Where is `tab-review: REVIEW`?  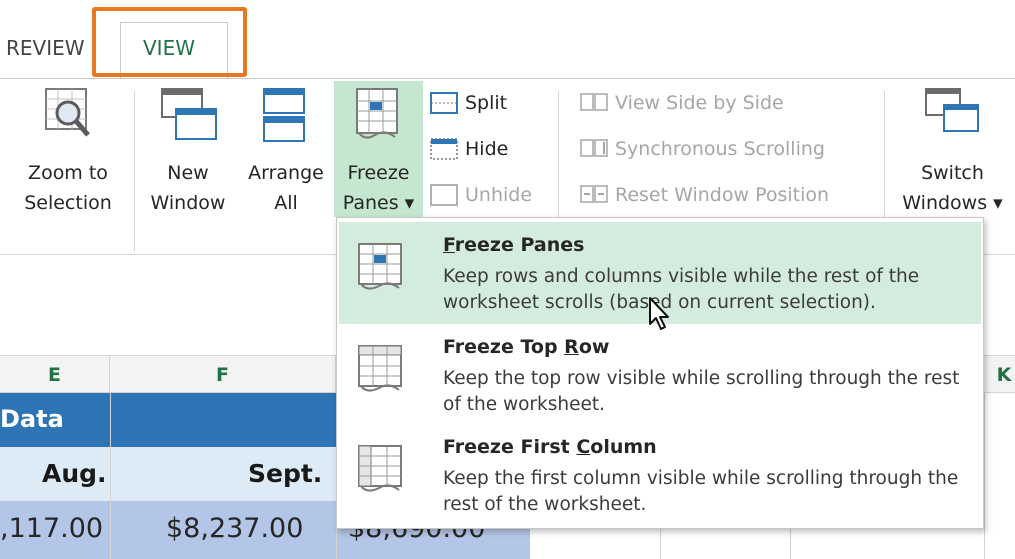 tab-review: REVIEW is located at coordinates (45, 48).